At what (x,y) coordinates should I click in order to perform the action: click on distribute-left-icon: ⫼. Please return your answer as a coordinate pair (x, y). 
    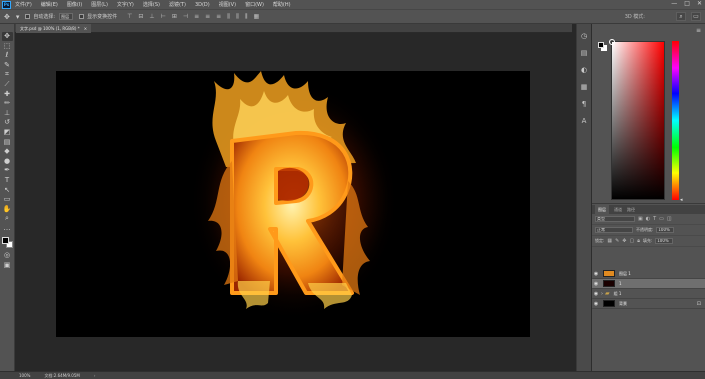
    Looking at the image, I should click on (228, 17).